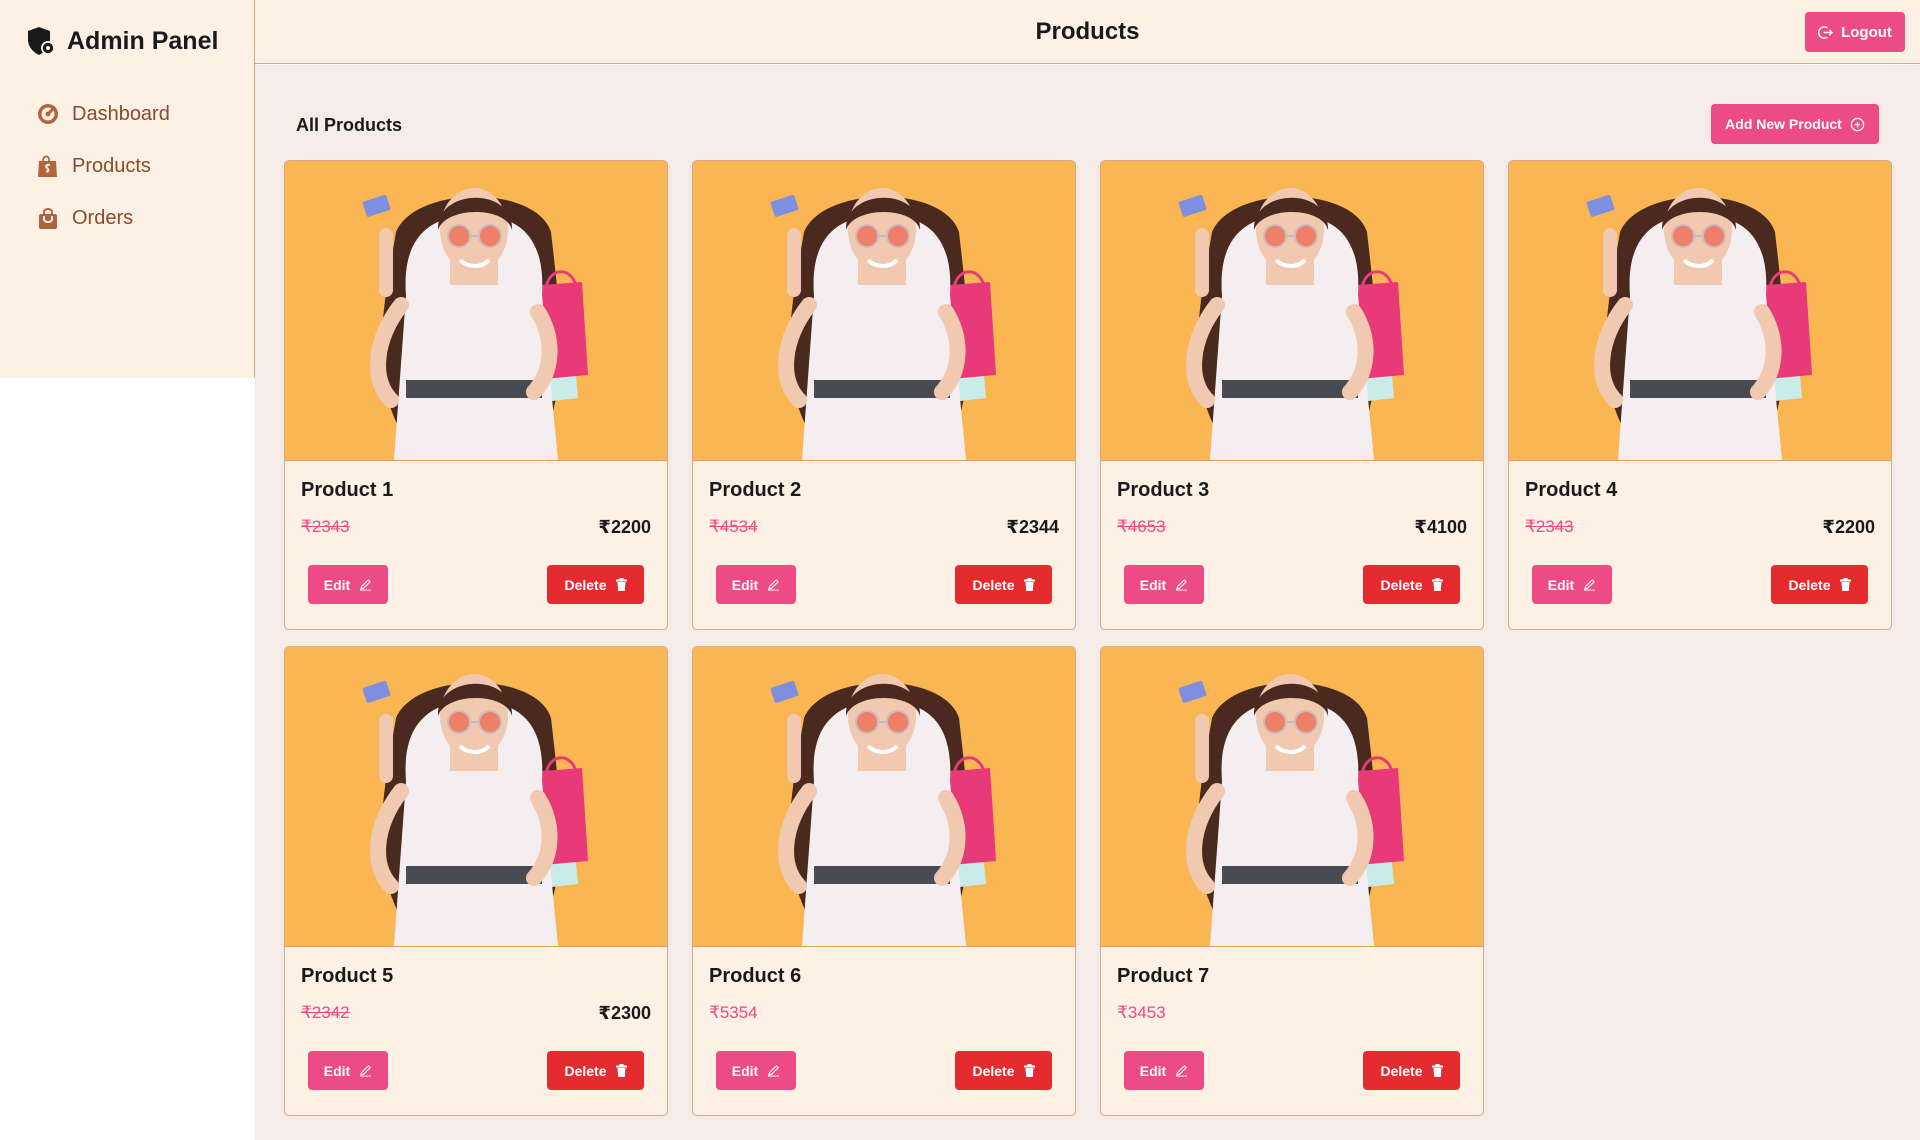  Describe the element at coordinates (347, 976) in the screenshot. I see `product-name: Product 5` at that location.